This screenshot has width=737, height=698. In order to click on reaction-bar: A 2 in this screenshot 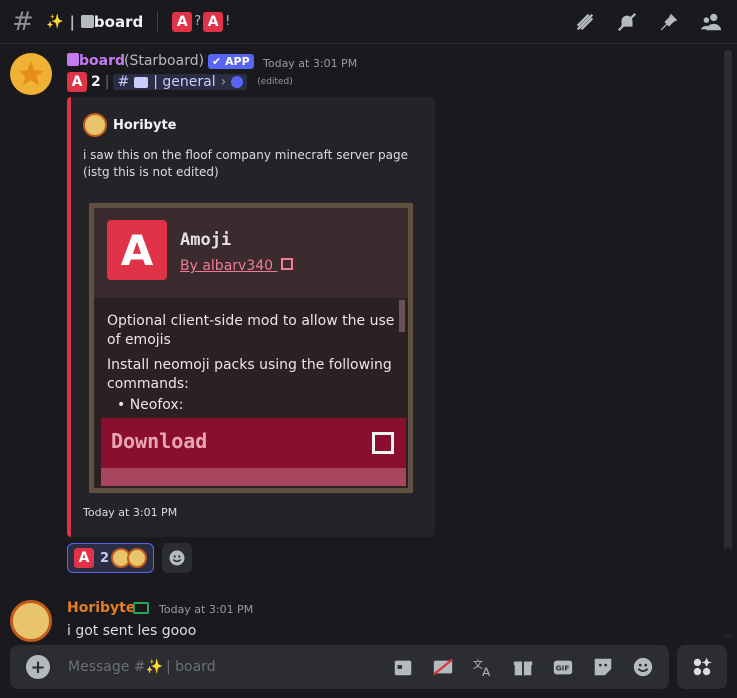, I will do `click(130, 558)`.